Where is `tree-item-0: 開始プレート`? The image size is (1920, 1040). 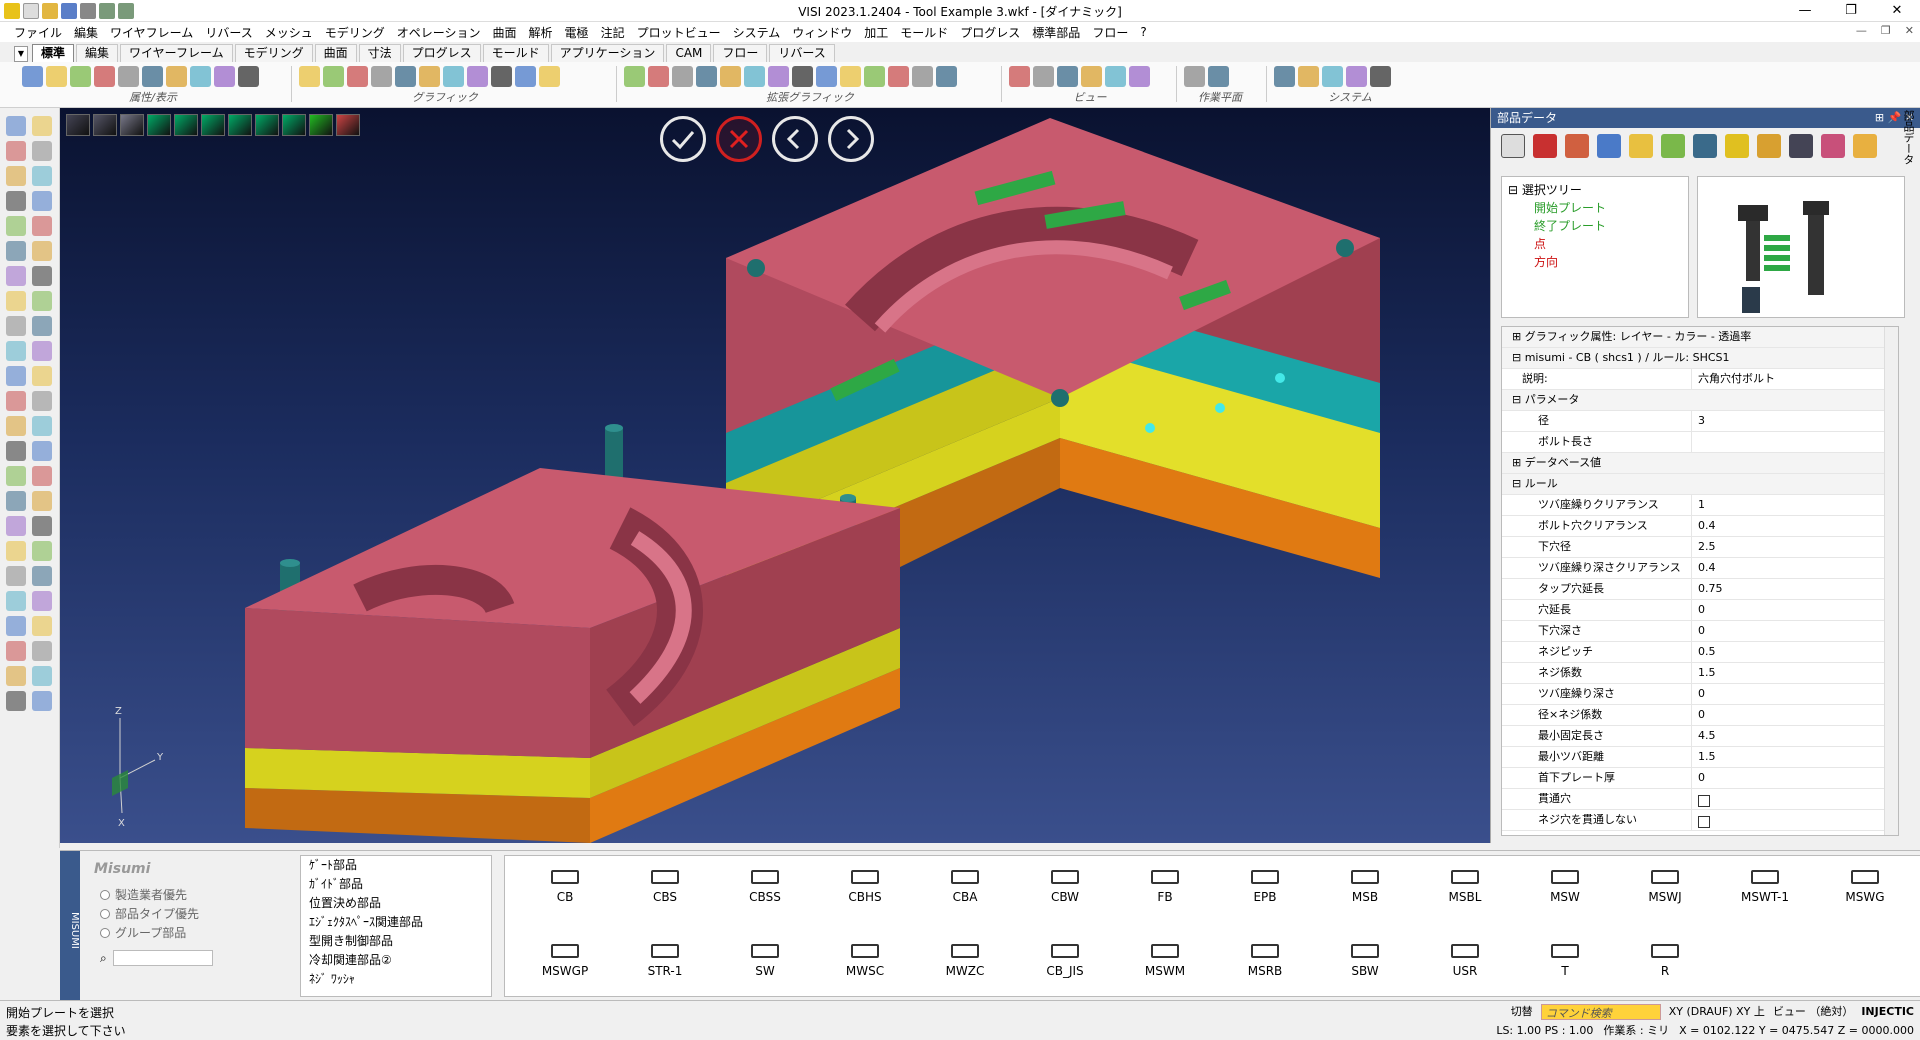 tree-item-0: 開始プレート is located at coordinates (1595, 208).